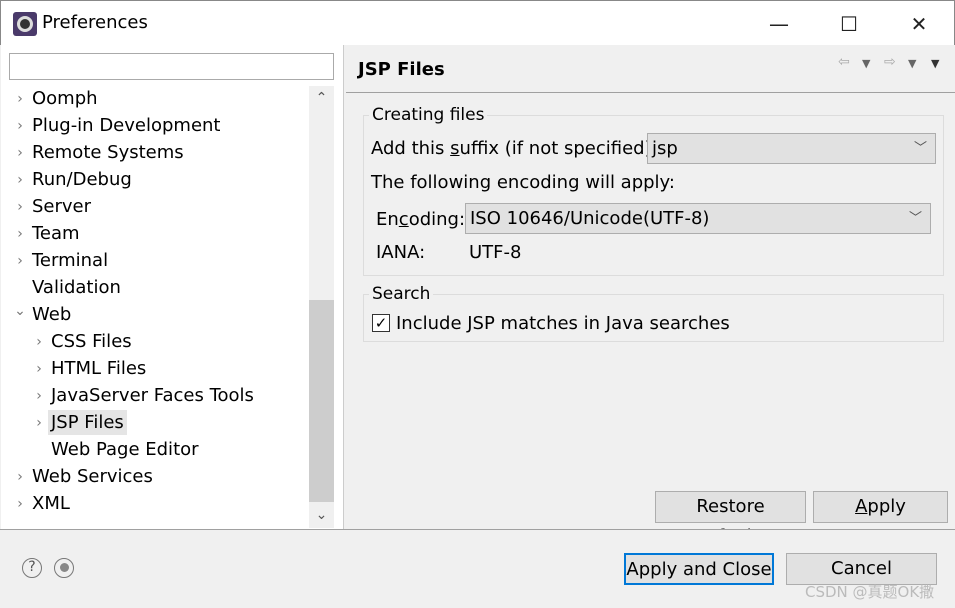  I want to click on restore-defaults-button: Restore Defaults, so click(730, 519).